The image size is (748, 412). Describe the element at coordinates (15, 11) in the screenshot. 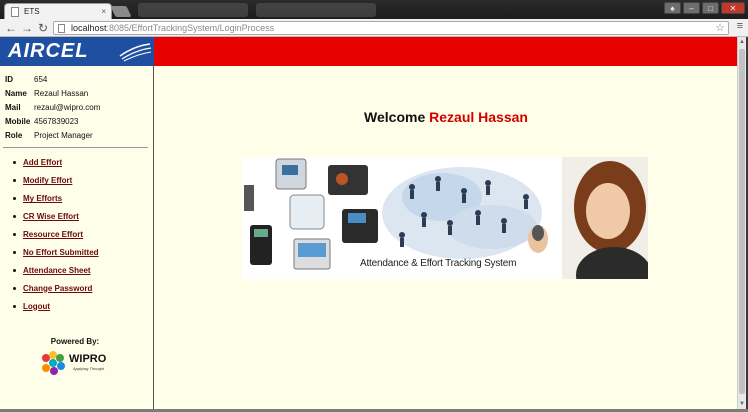

I see `page-favicon-icon` at that location.